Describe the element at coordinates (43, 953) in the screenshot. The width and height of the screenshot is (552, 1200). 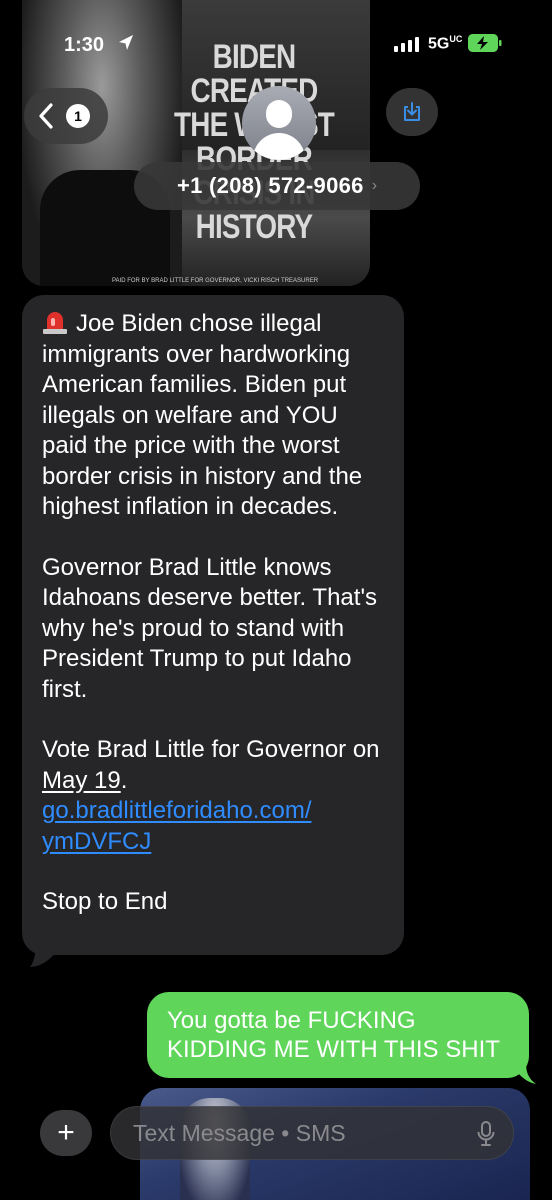
I see `bubble-tail-incoming` at that location.